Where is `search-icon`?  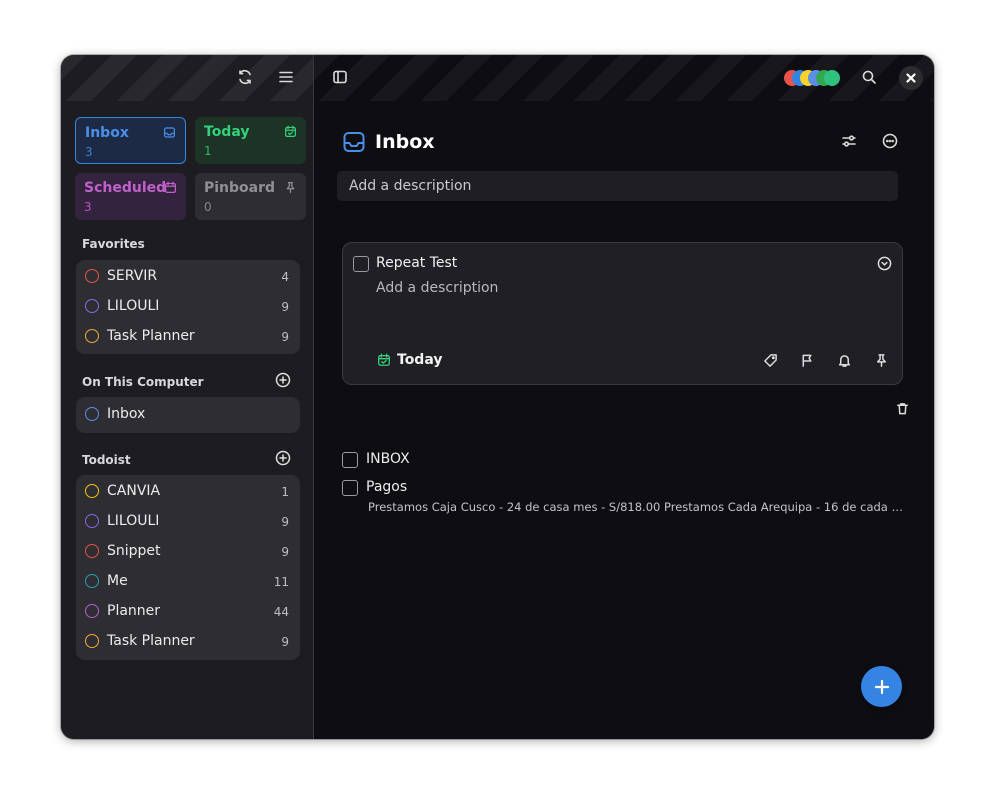
search-icon is located at coordinates (869, 77).